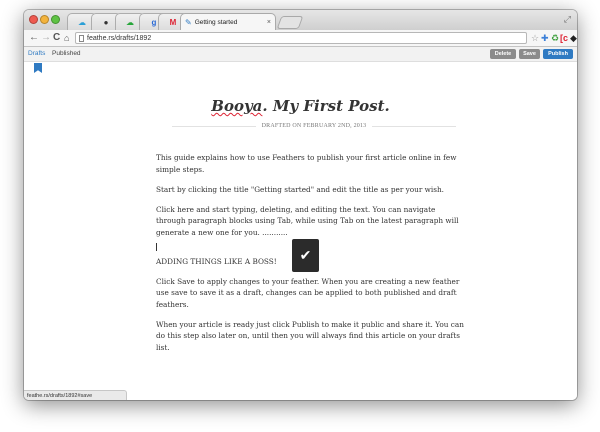  I want to click on saved-notification: ✔, so click(305, 255).